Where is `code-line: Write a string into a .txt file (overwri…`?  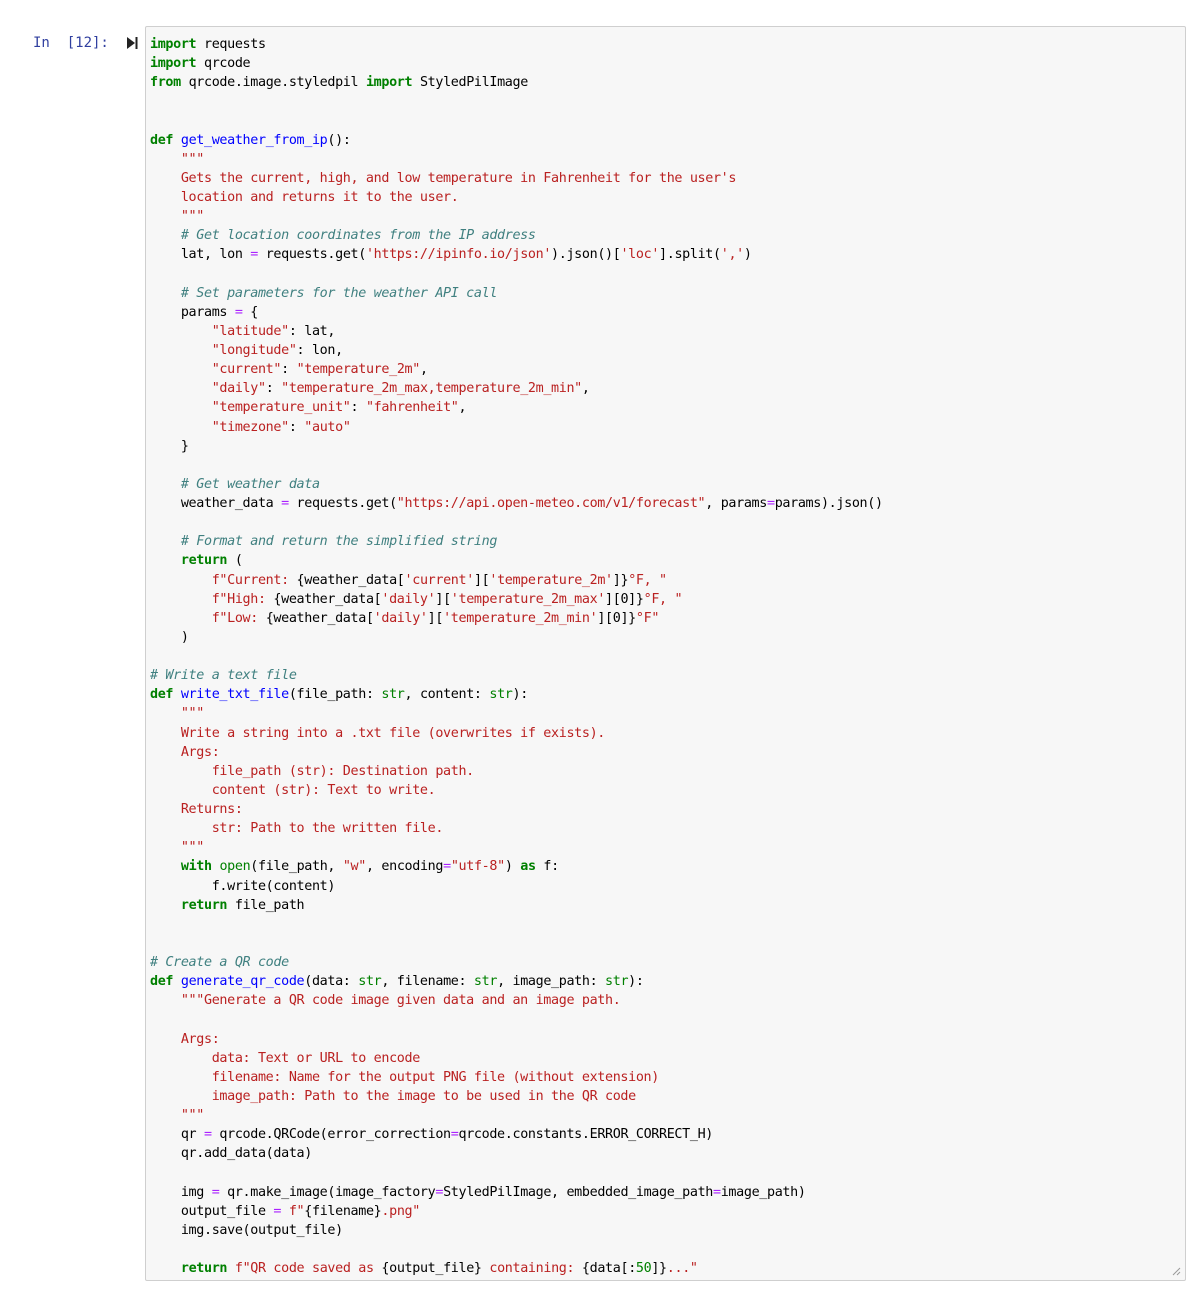 code-line: Write a string into a .txt file (overwri… is located at coordinates (516, 733).